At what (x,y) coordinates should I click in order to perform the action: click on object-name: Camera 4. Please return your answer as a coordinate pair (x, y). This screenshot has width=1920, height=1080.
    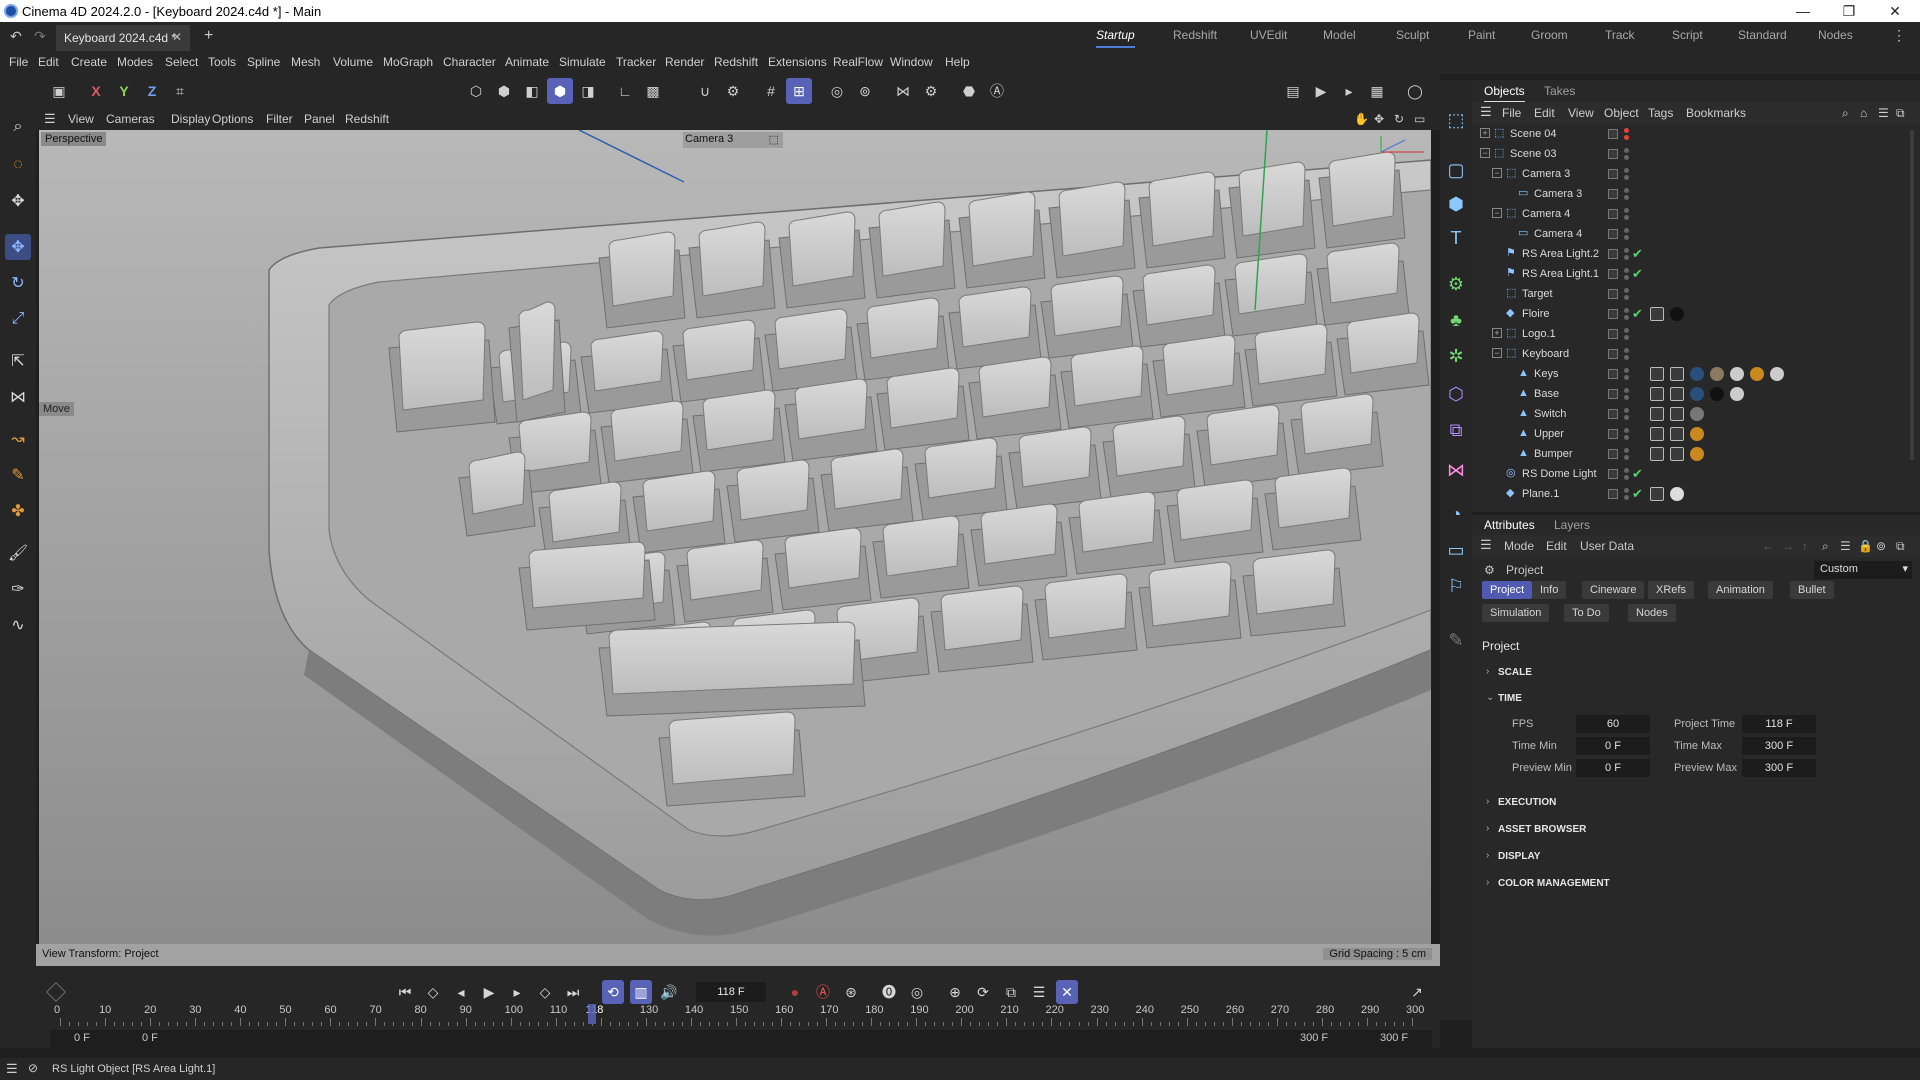
    Looking at the image, I should click on (1558, 234).